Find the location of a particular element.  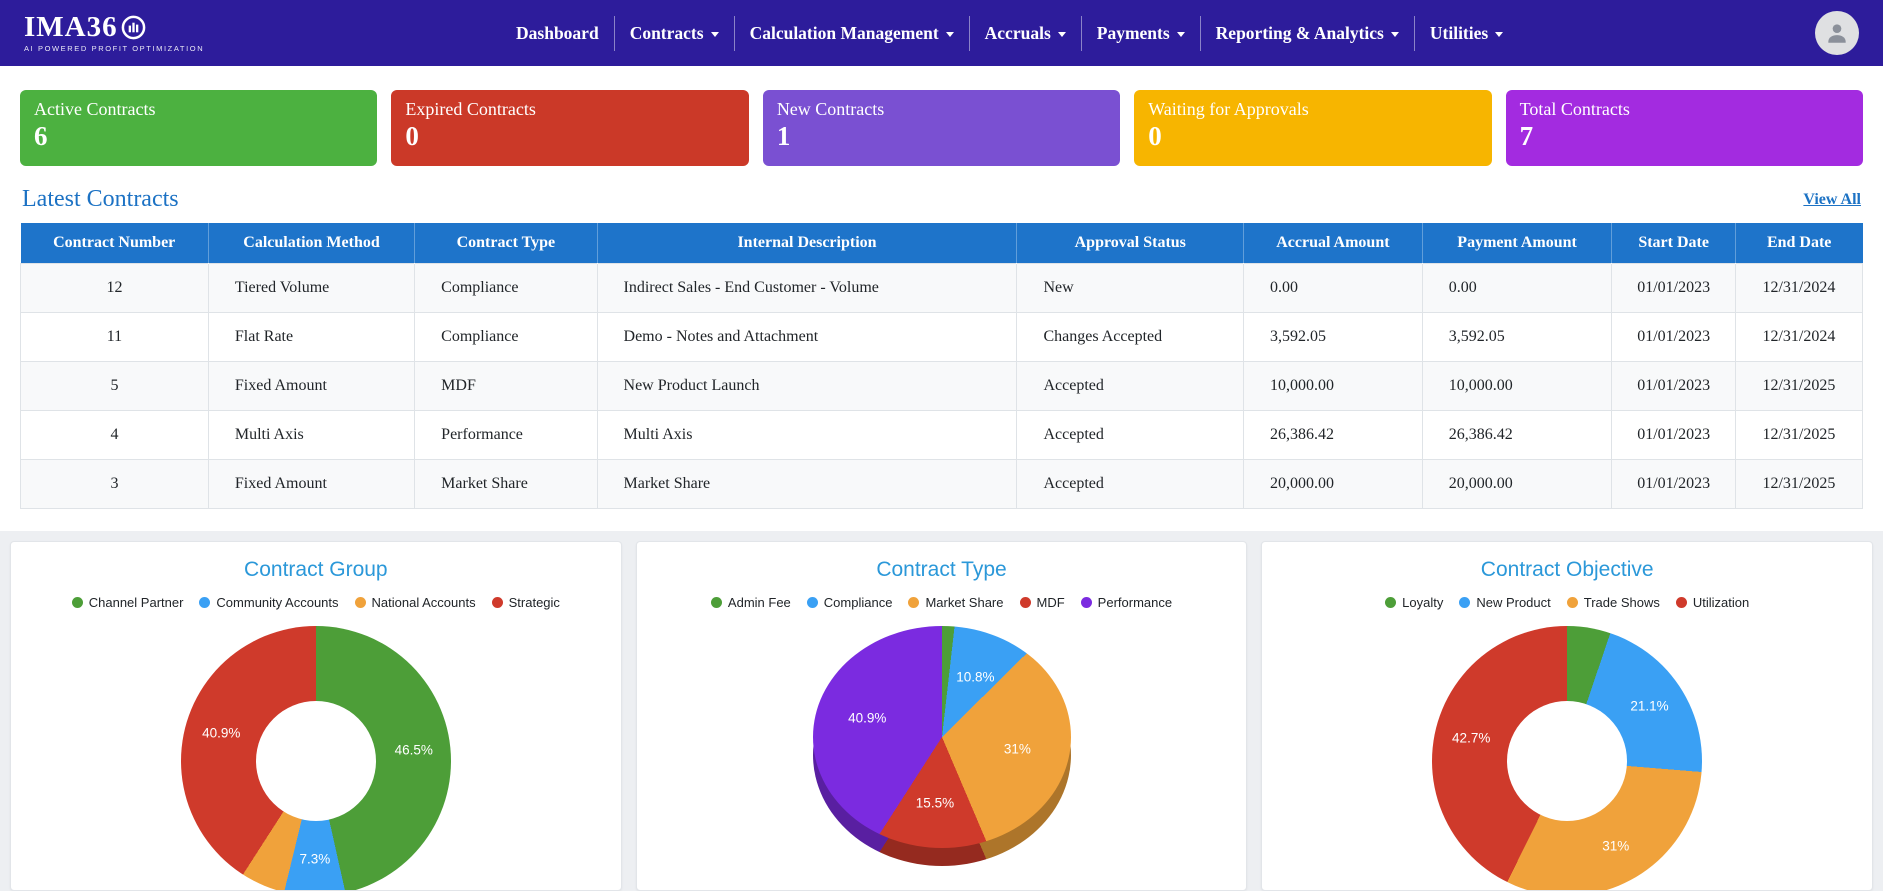

legend-item-new-product: New Product is located at coordinates (1505, 602).